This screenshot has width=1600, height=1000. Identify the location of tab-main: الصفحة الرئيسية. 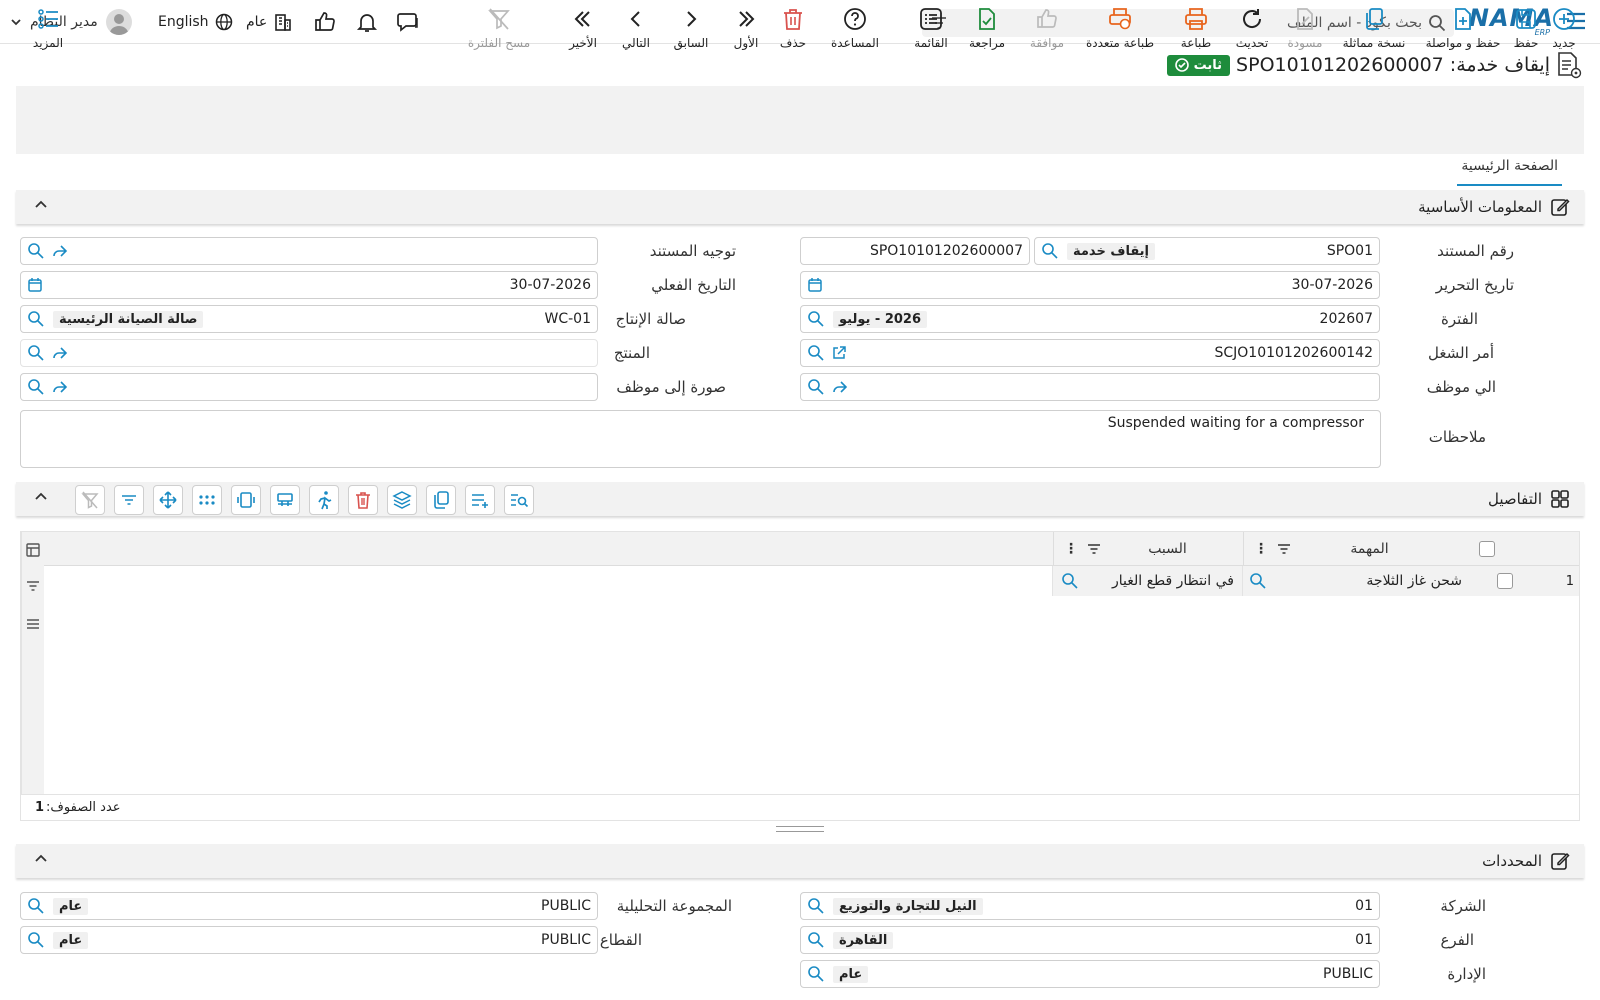
(1509, 172).